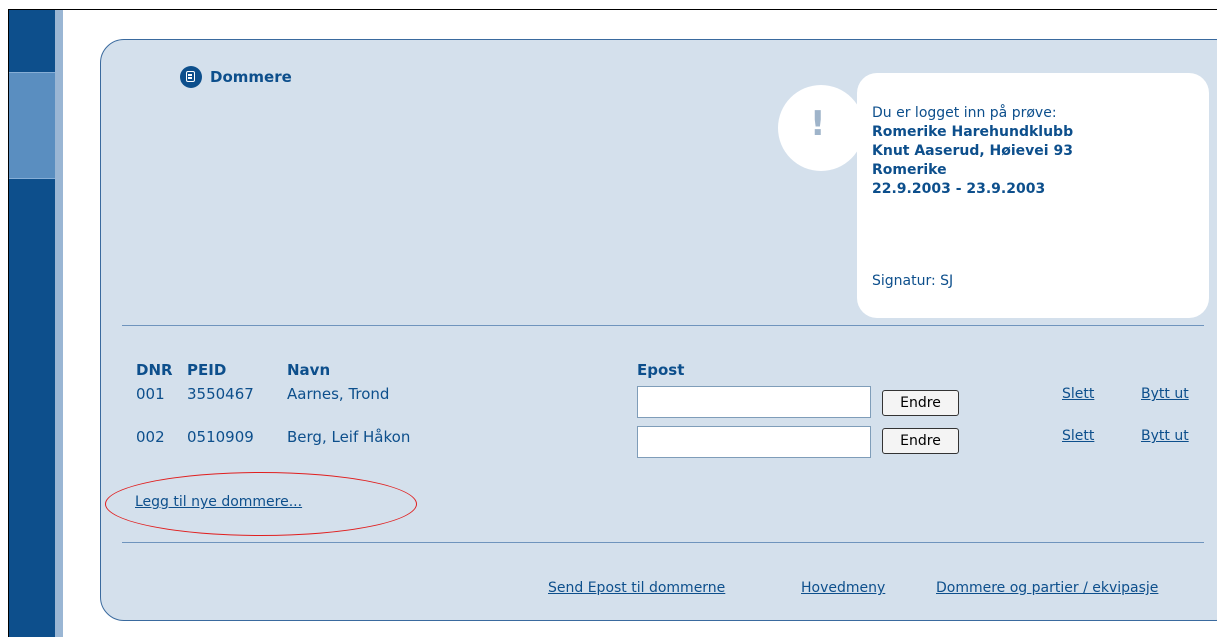  I want to click on club-address: Knut Aaserud, Høievei 93, so click(972, 151).